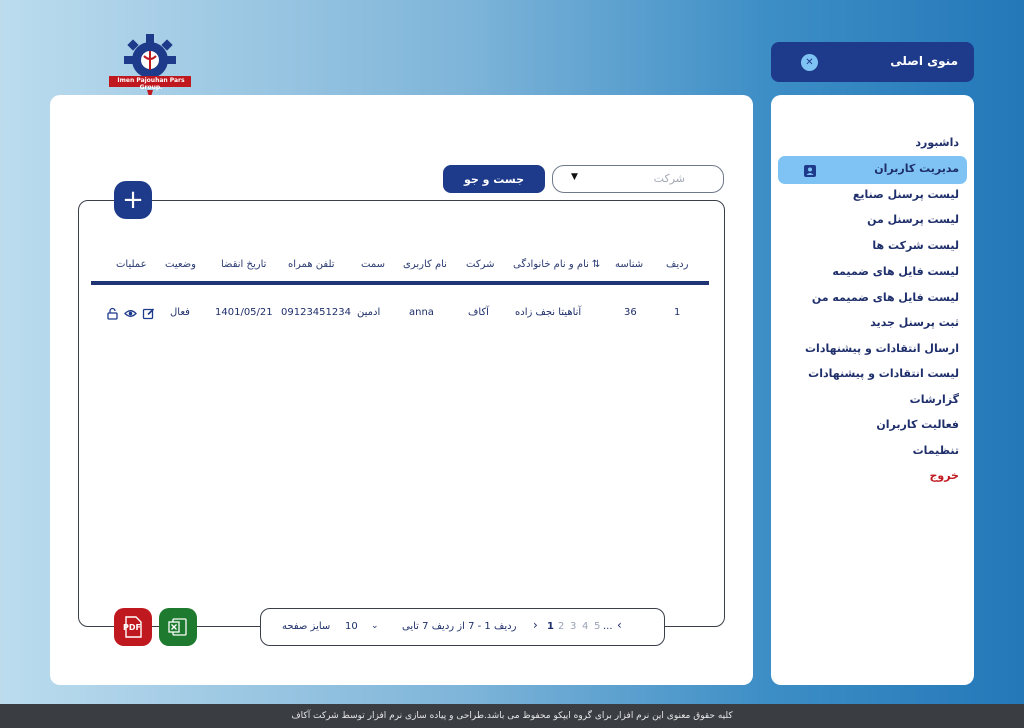  What do you see at coordinates (597, 626) in the screenshot?
I see `pager-page-5: 5` at bounding box center [597, 626].